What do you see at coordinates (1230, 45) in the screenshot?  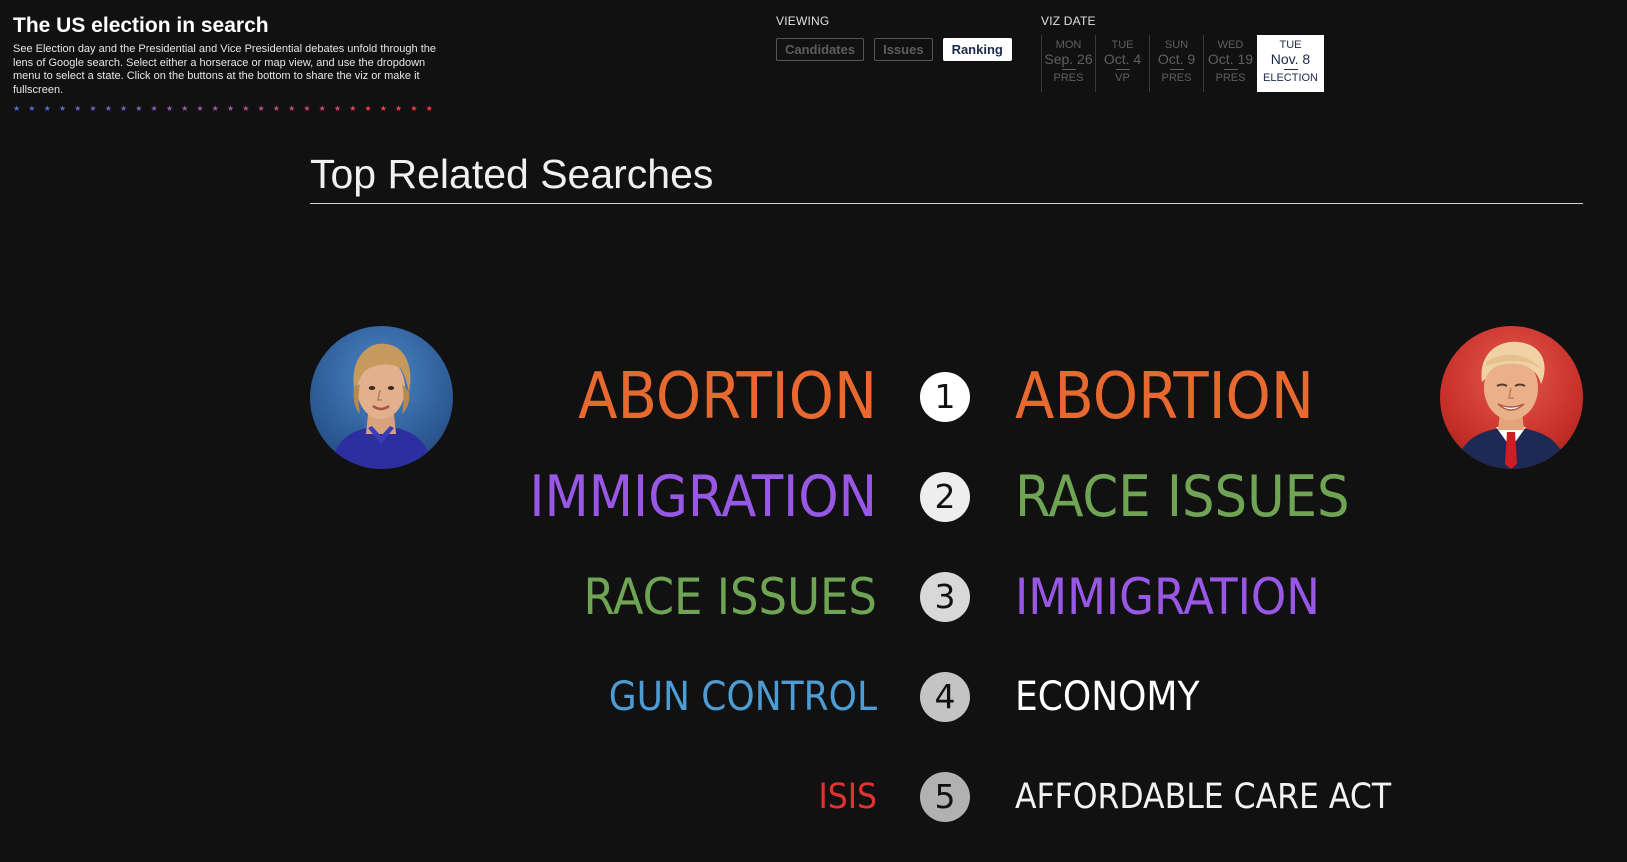 I see `date-dow: WED` at bounding box center [1230, 45].